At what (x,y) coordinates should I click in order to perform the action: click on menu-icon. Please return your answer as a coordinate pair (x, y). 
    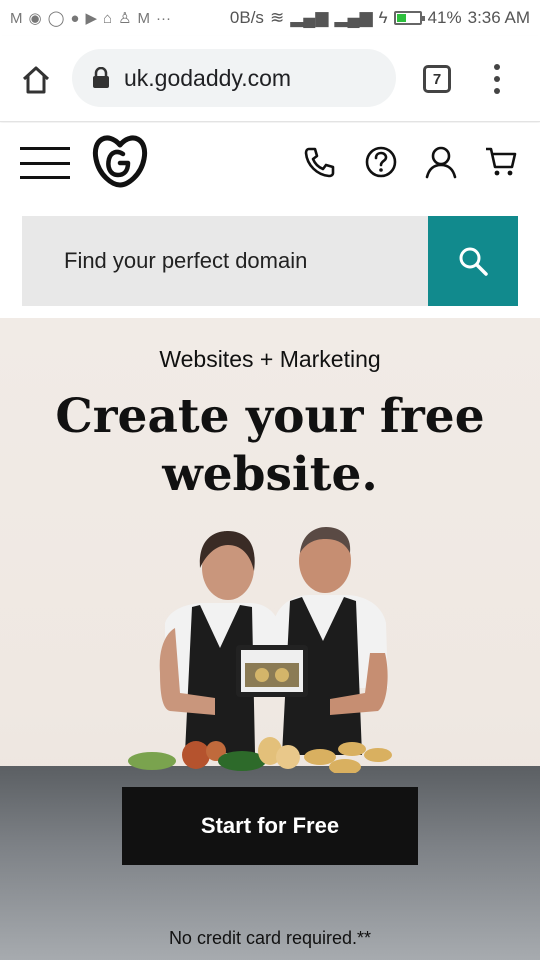
    Looking at the image, I should click on (45, 163).